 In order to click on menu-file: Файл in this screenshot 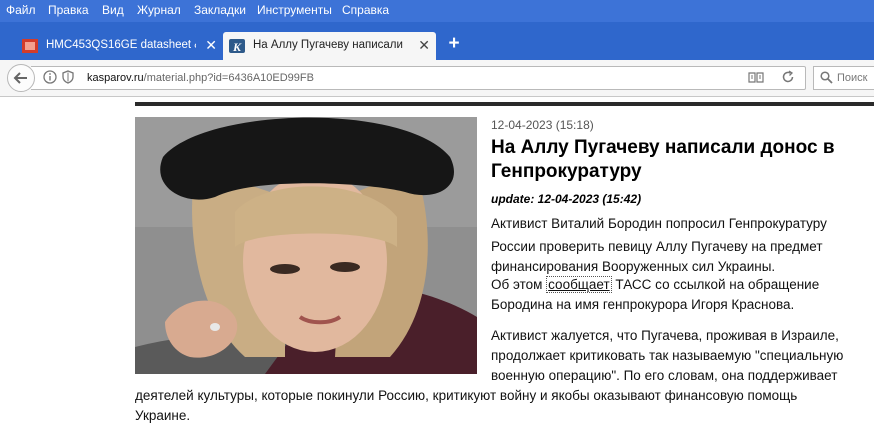, I will do `click(21, 10)`.